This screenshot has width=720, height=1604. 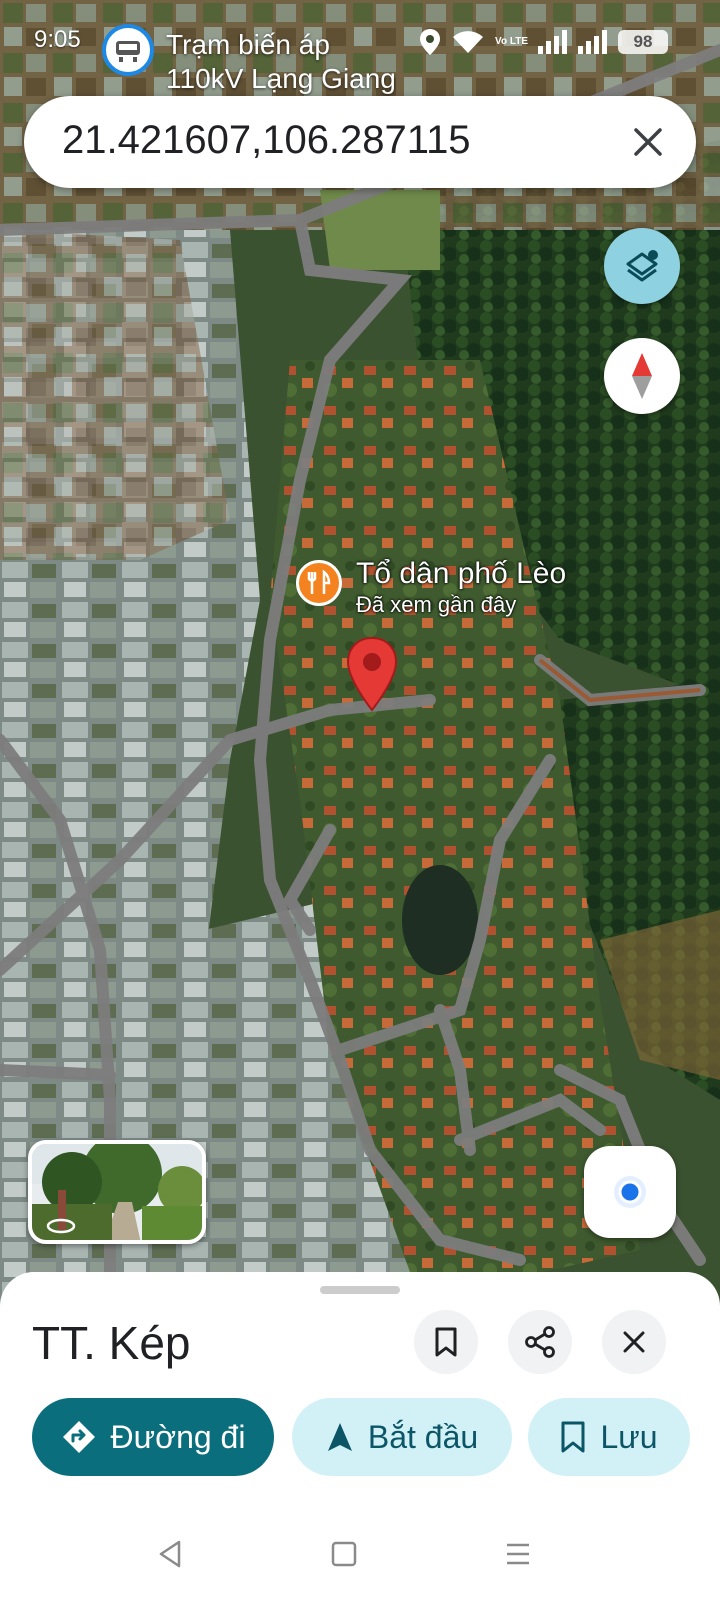 I want to click on home-button, so click(x=344, y=1554).